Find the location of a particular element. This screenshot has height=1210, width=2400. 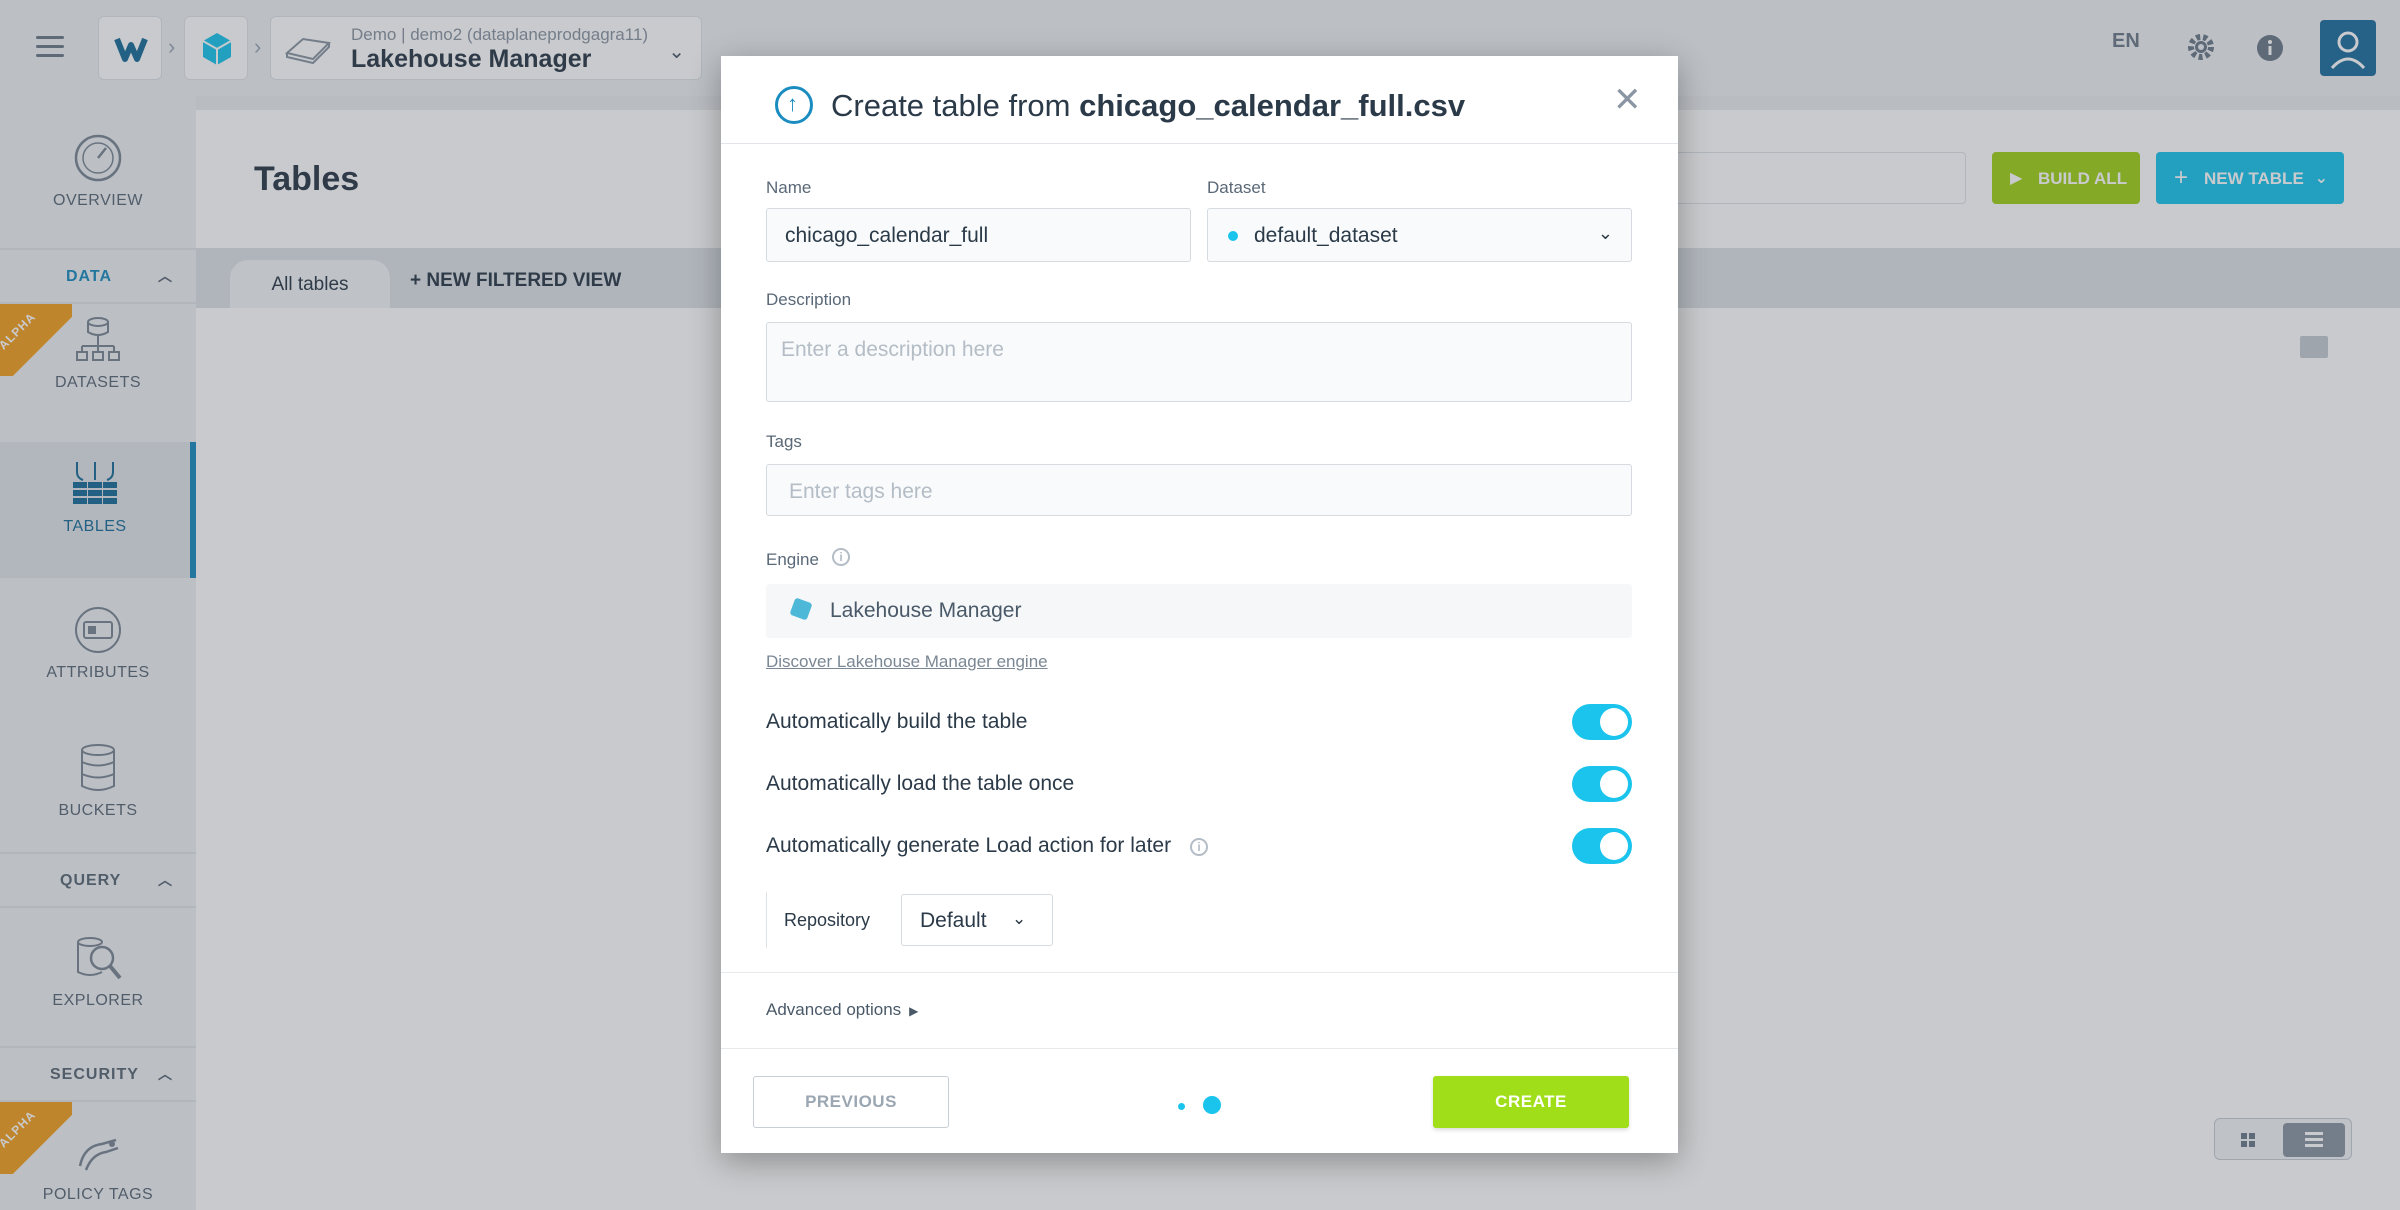

create-button: CREATE is located at coordinates (1531, 1102).